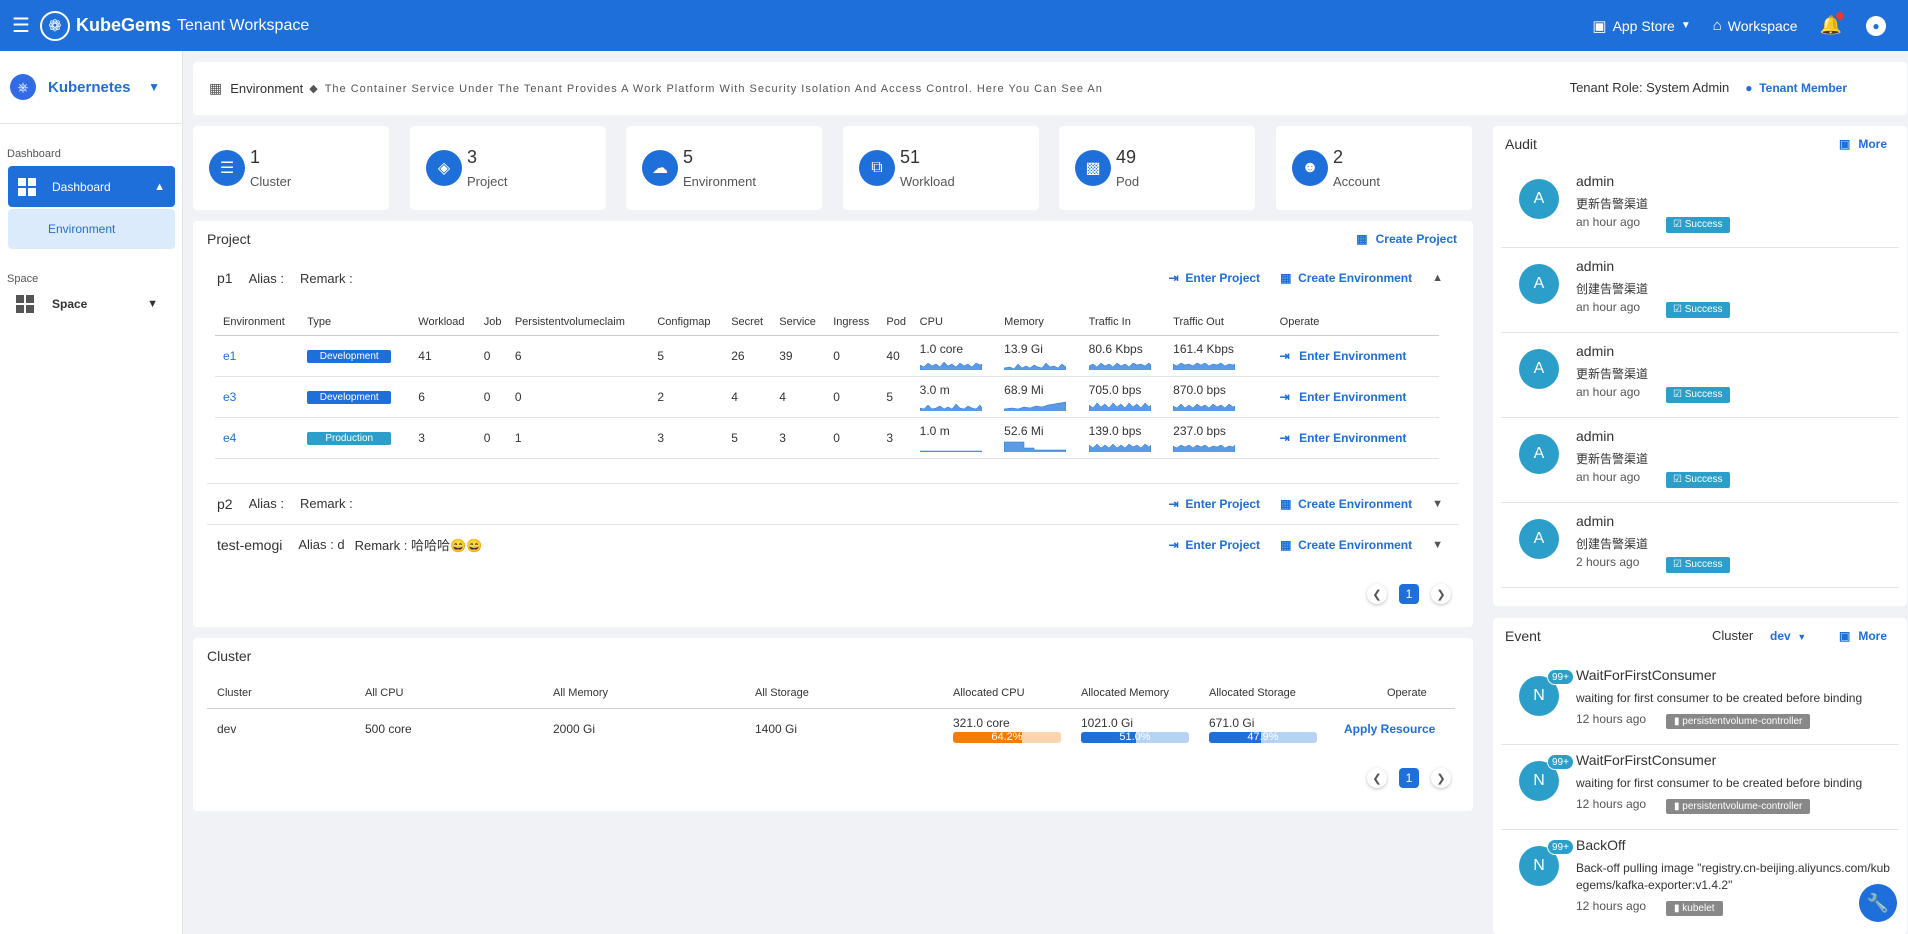 The width and height of the screenshot is (1908, 934). I want to click on sidebar-item-dashboard: Dashboard ▲, so click(91, 186).